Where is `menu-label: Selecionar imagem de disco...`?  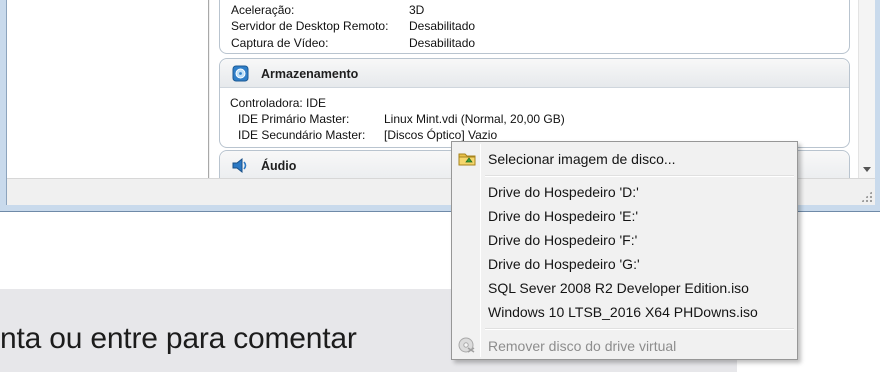
menu-label: Selecionar imagem de disco... is located at coordinates (582, 159).